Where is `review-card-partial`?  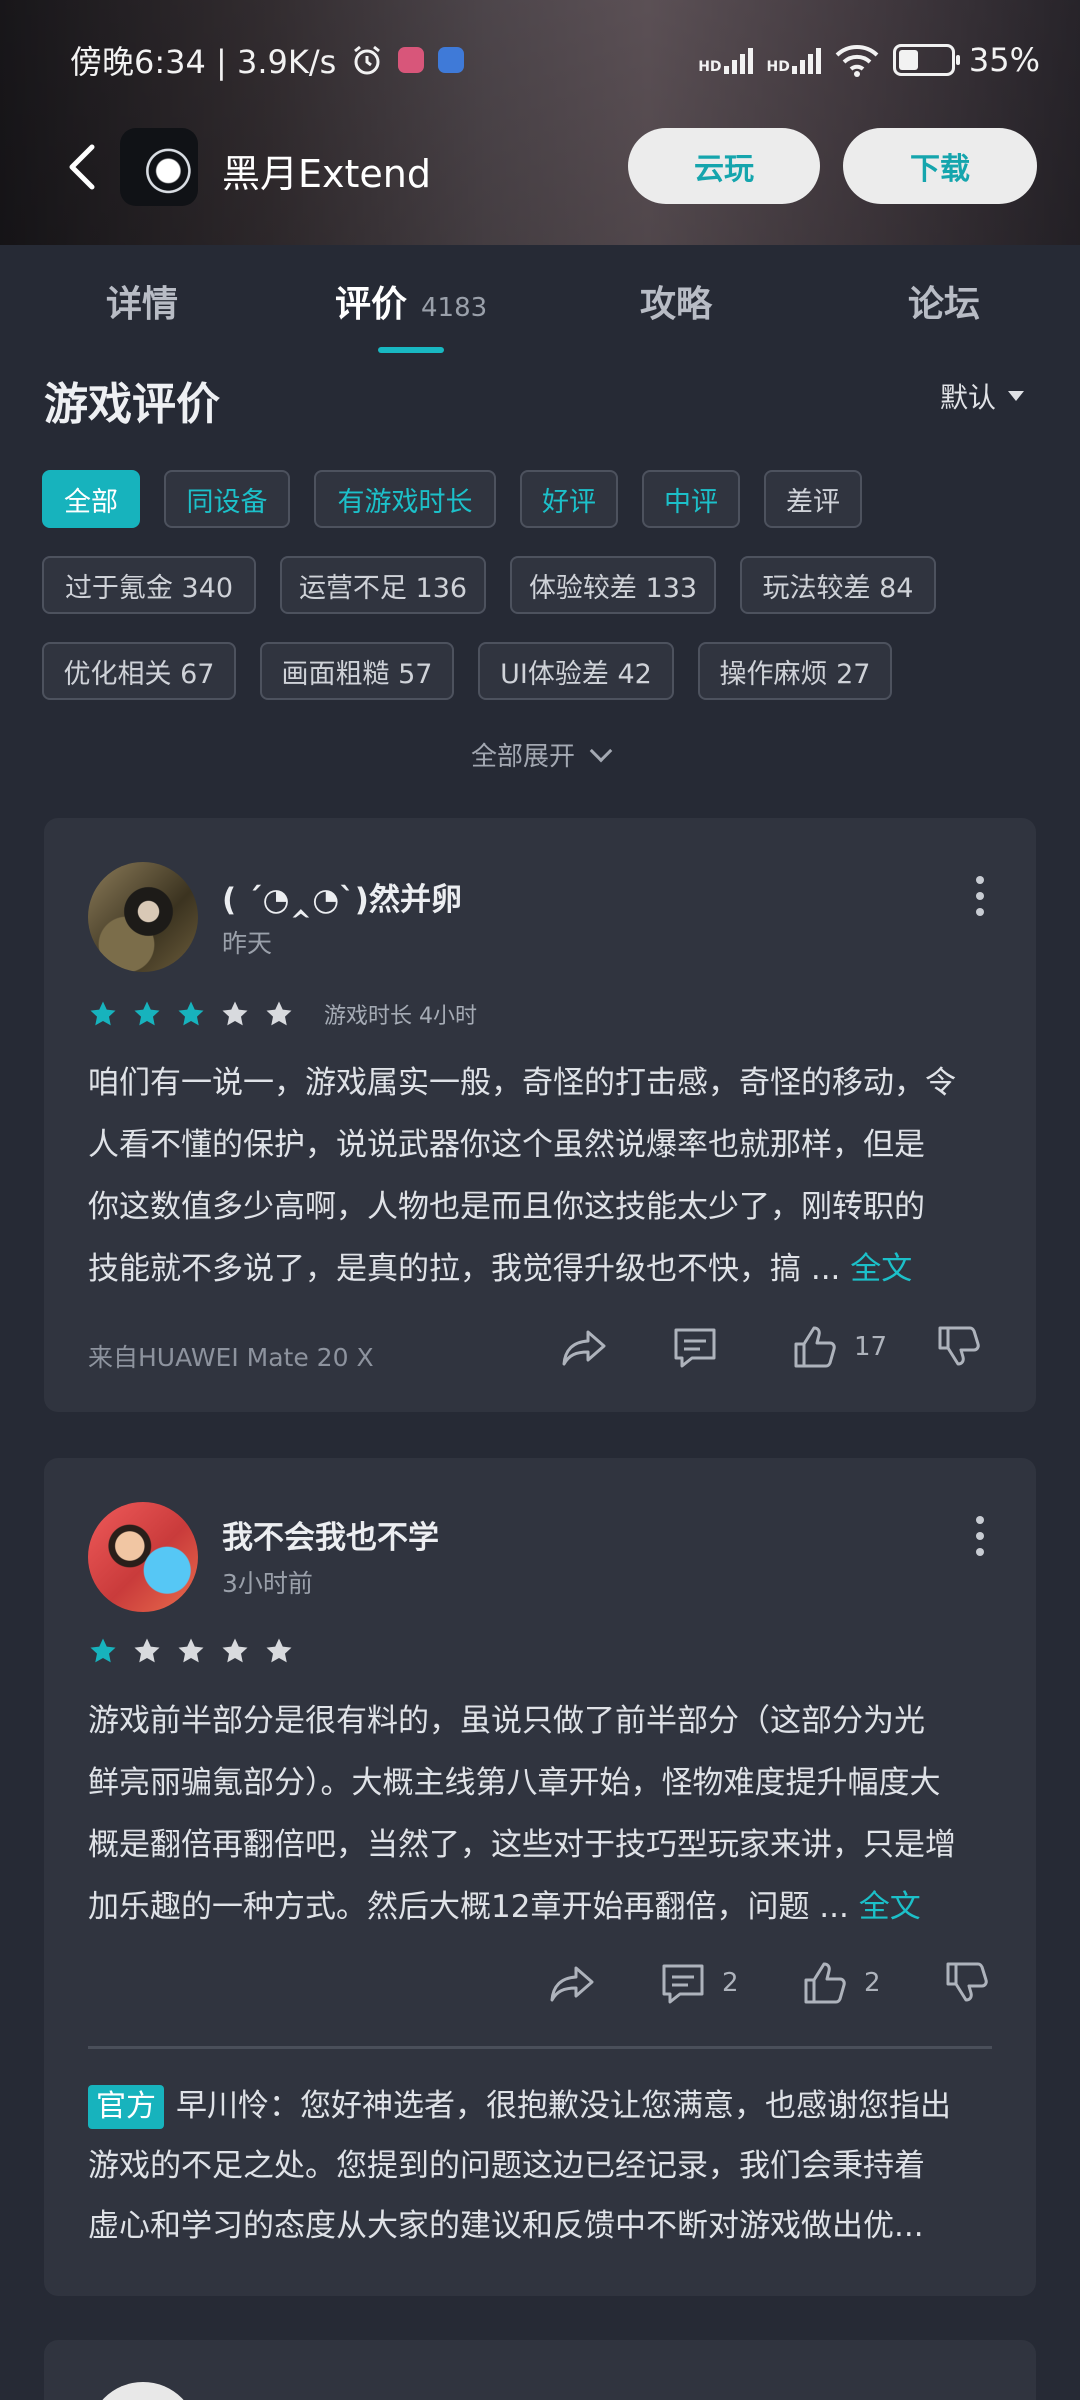 review-card-partial is located at coordinates (540, 2370).